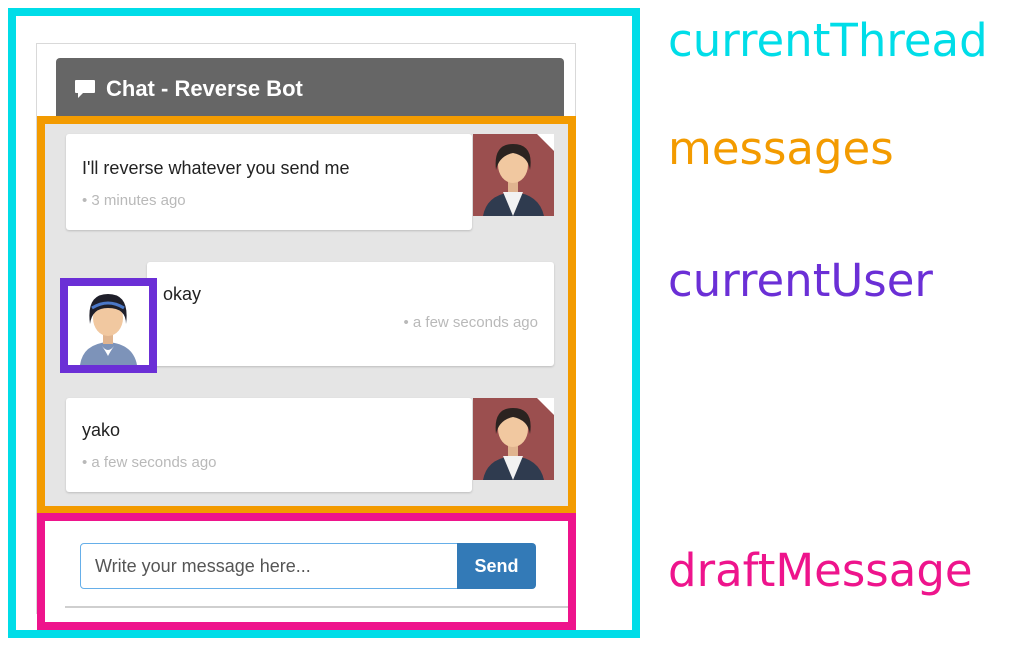 The image size is (1031, 646). I want to click on chat-header: Chat - Reverse Bot, so click(310, 89).